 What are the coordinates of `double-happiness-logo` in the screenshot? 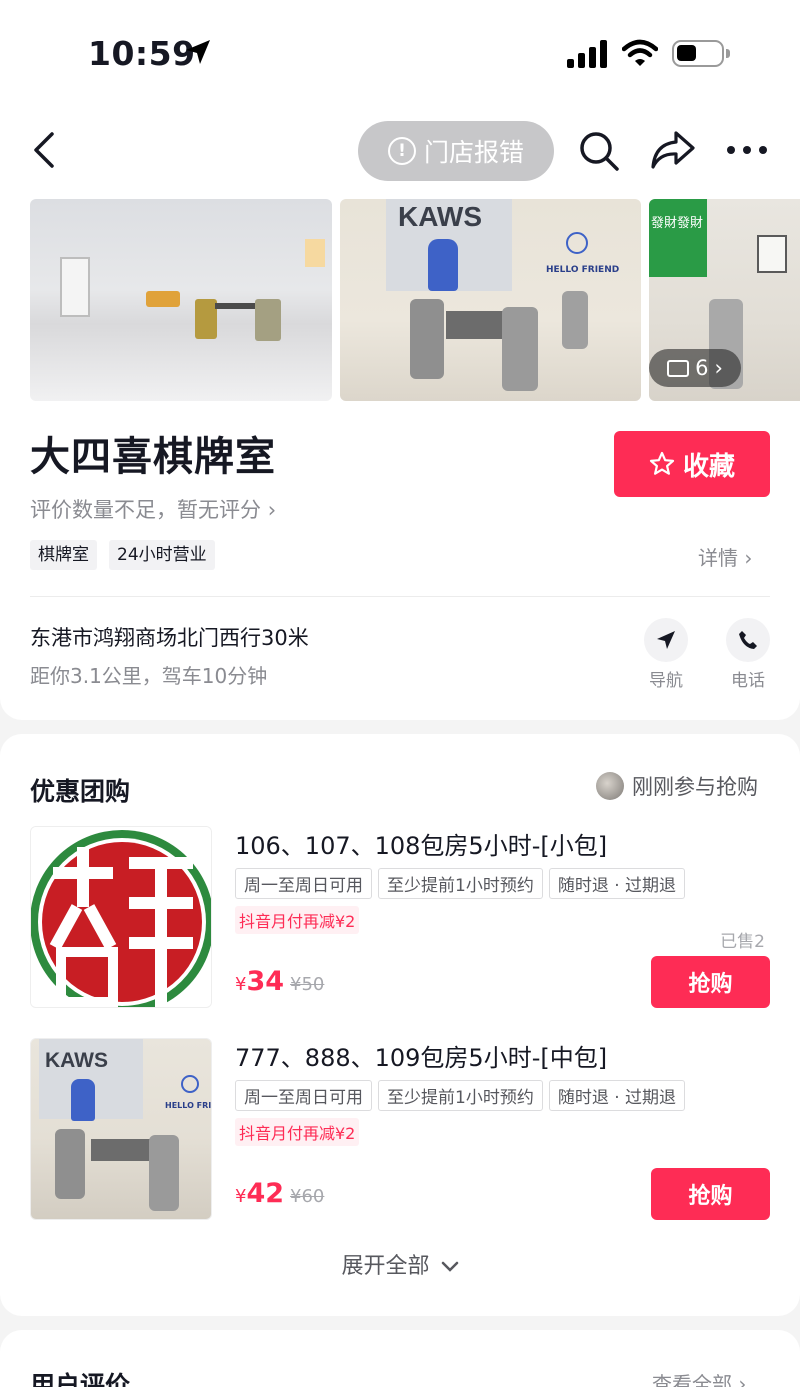 It's located at (121, 917).